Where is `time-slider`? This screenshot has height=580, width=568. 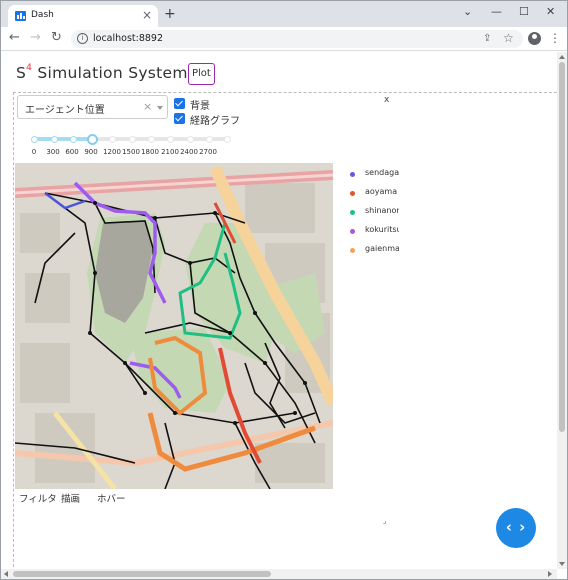 time-slider is located at coordinates (131, 139).